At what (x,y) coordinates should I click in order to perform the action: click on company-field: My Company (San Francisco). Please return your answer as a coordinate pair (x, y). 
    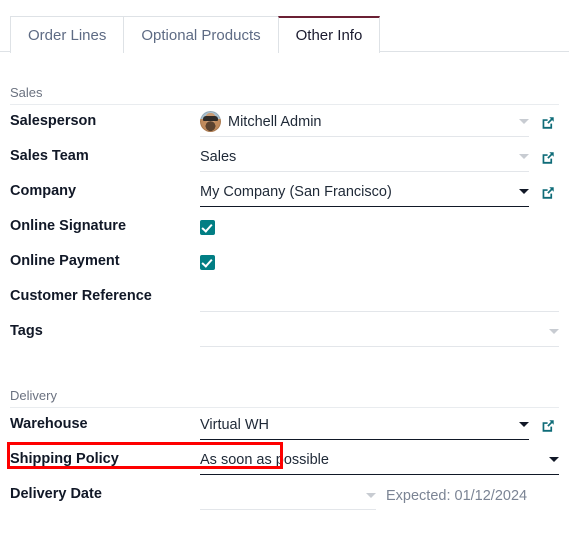
    Looking at the image, I should click on (379, 192).